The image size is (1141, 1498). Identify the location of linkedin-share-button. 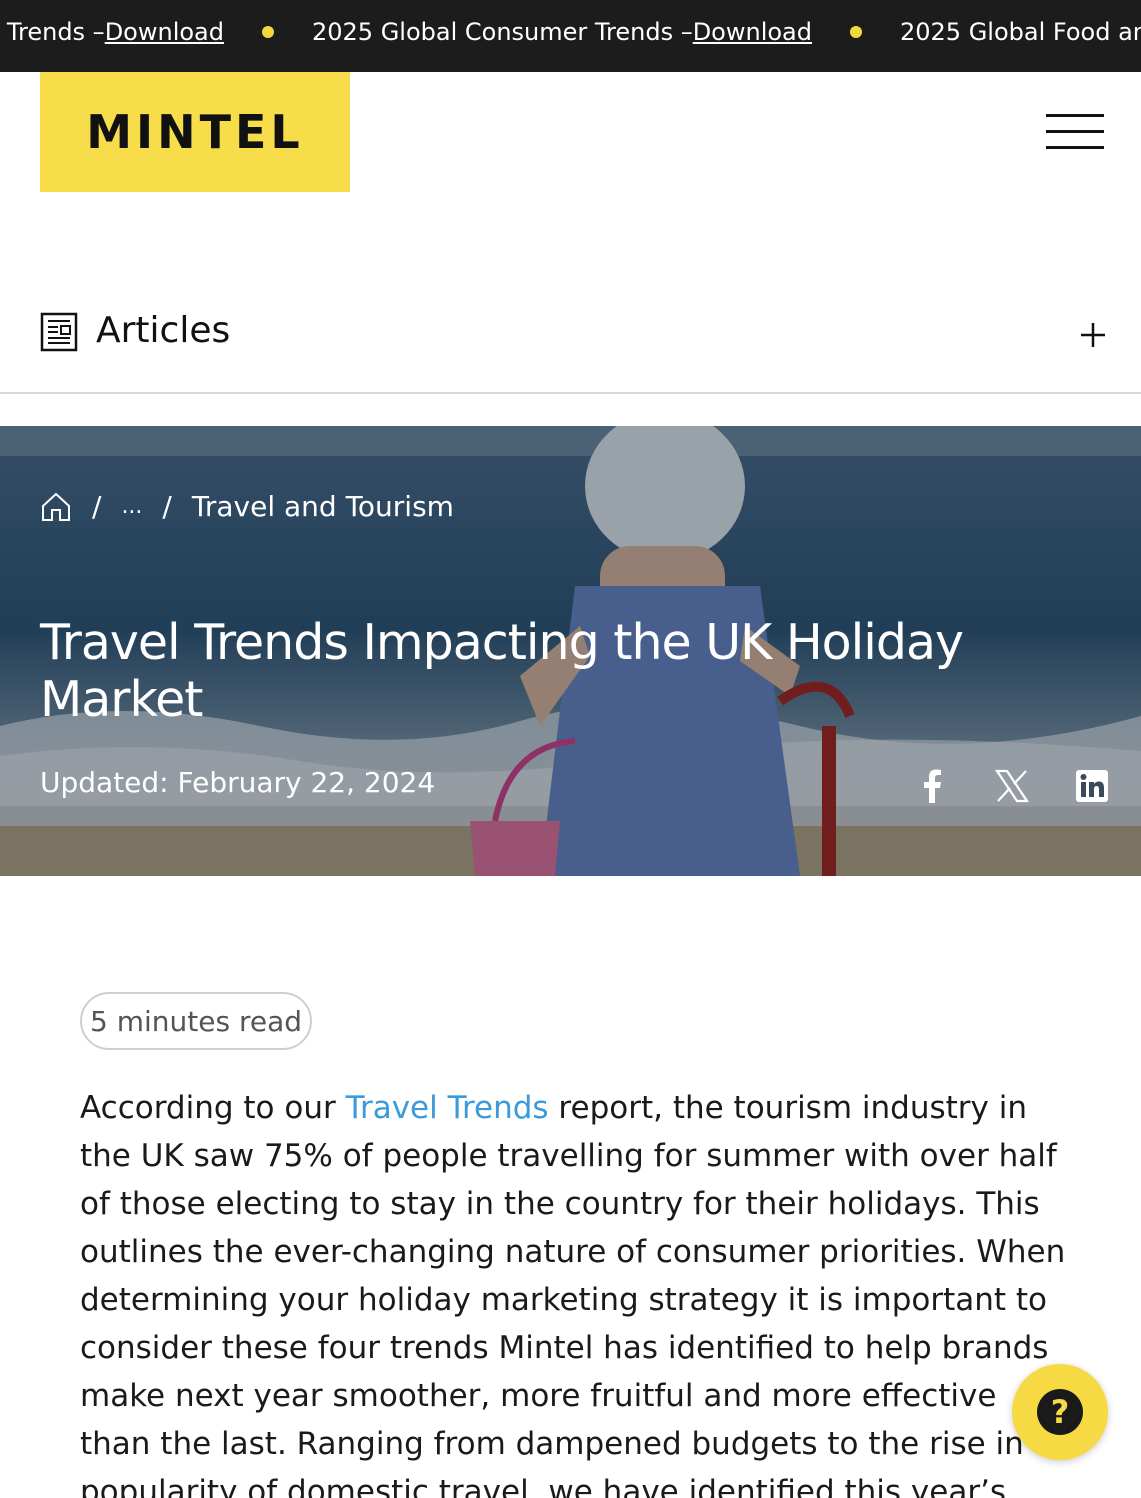
(1092, 786).